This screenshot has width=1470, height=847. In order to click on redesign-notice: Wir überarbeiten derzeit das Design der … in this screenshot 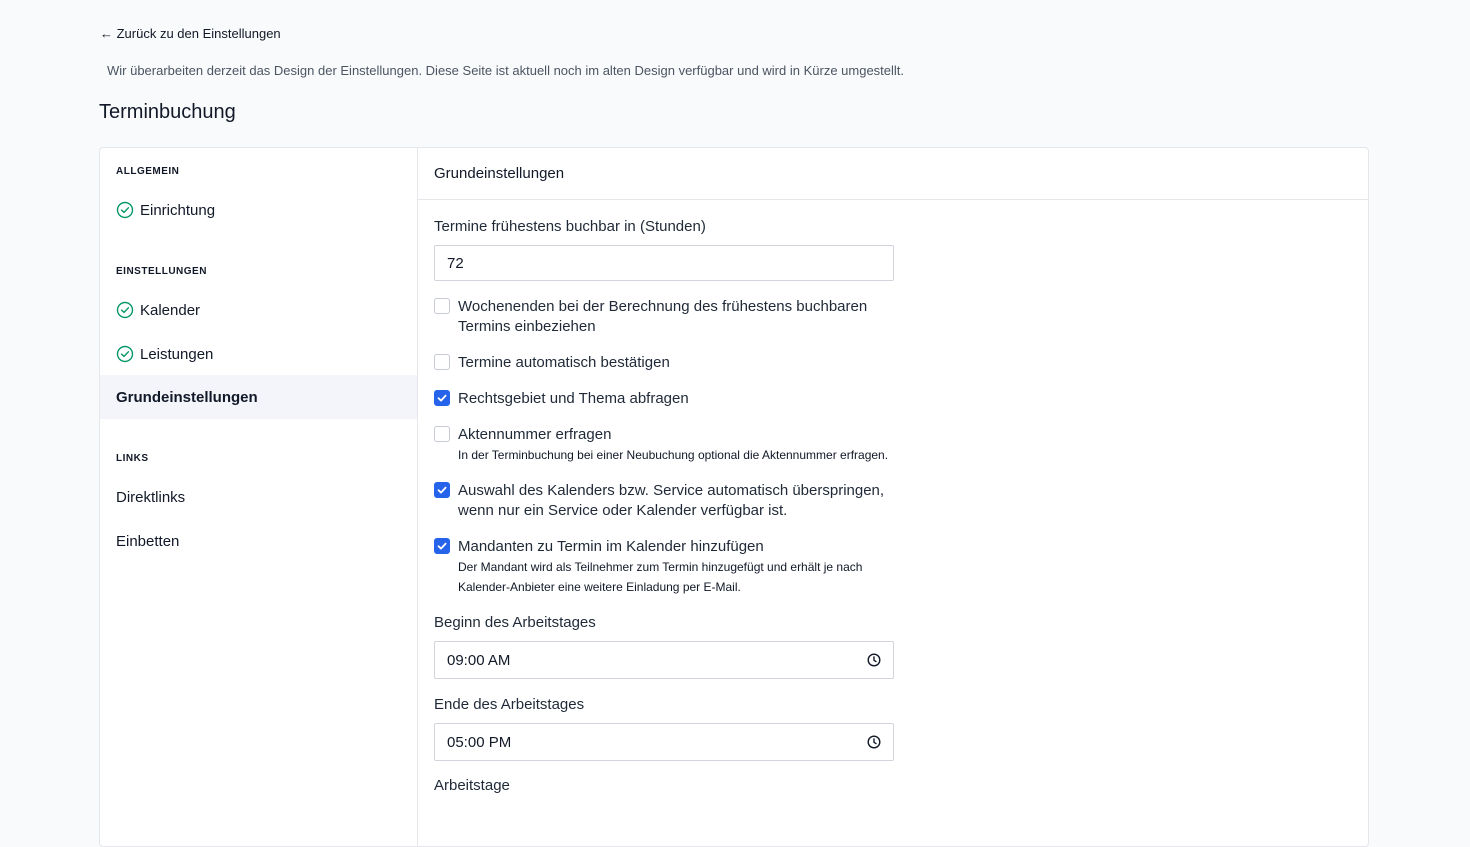, I will do `click(506, 70)`.